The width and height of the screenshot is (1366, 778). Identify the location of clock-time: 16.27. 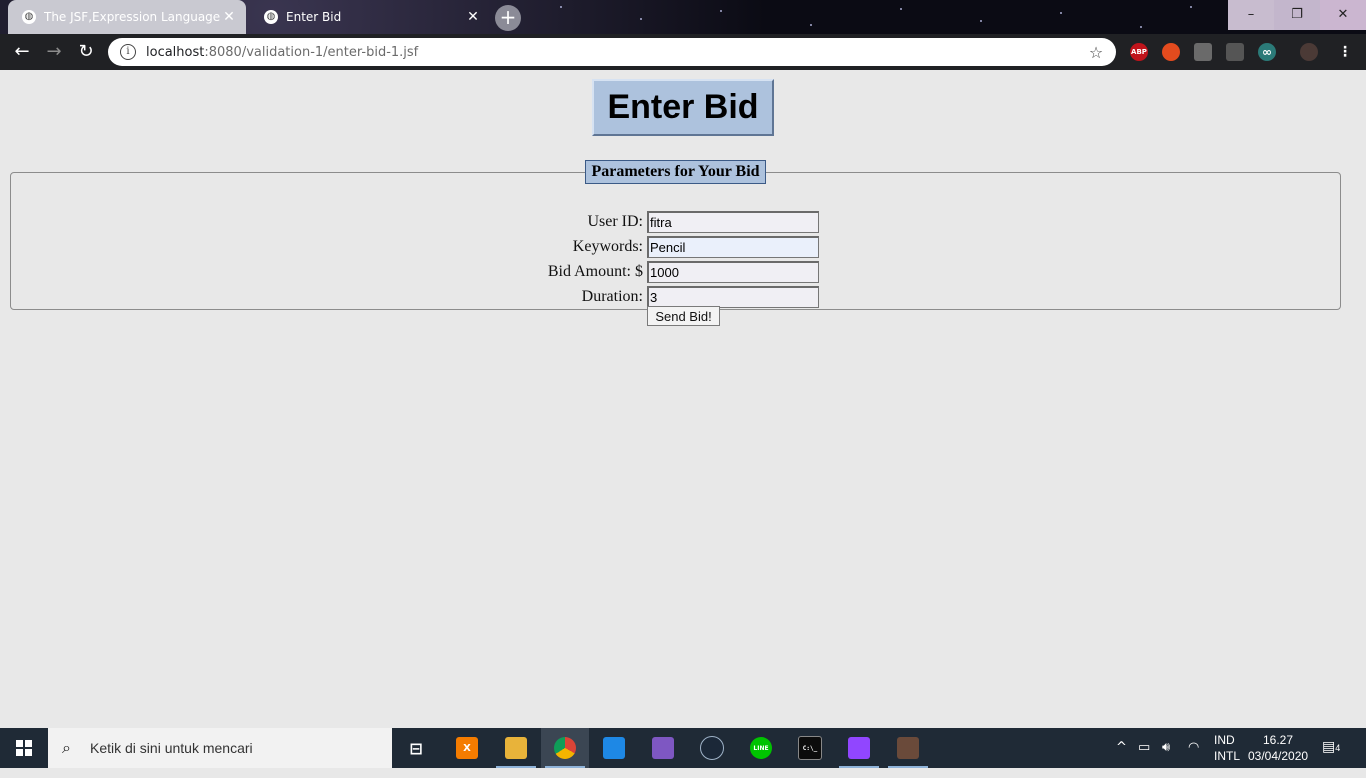
(1278, 740).